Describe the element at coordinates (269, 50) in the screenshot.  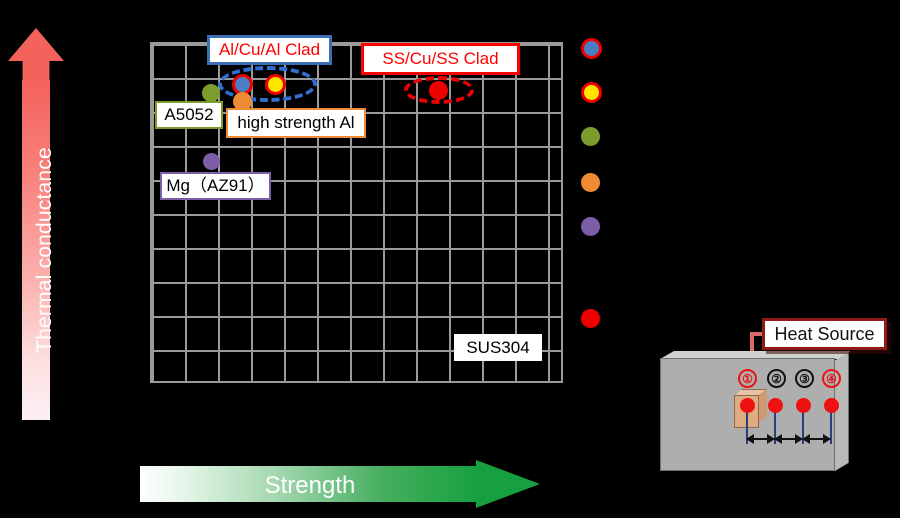
I see `callout-al-cu-al-clad: Al/Cu/Al Clad` at that location.